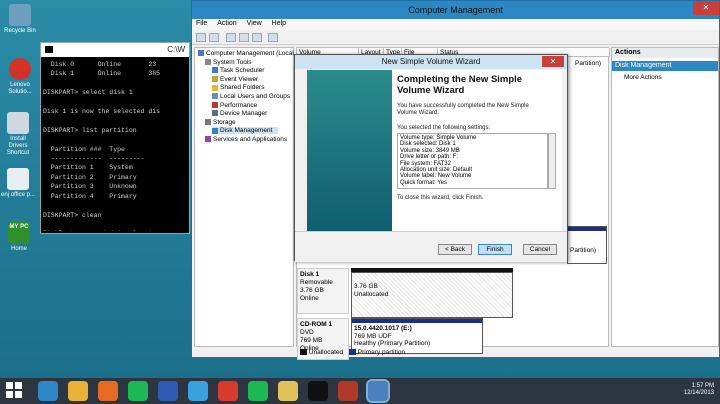 This screenshot has width=720, height=404. Describe the element at coordinates (18, 179) in the screenshot. I see `office-icon` at that location.